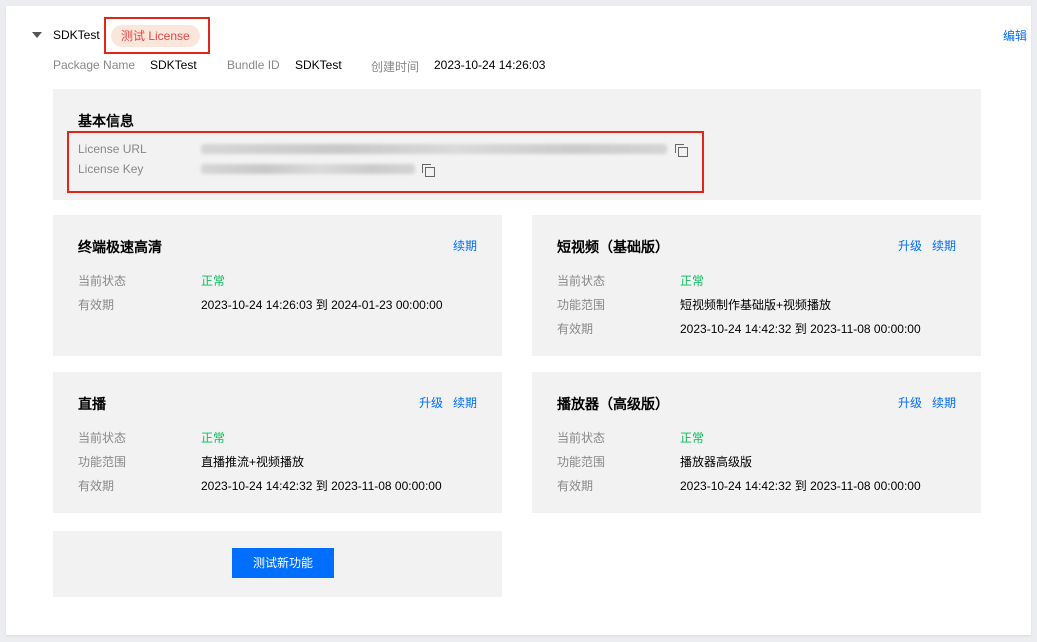 This screenshot has width=1037, height=642. Describe the element at coordinates (37, 35) in the screenshot. I see `caret-down-icon` at that location.